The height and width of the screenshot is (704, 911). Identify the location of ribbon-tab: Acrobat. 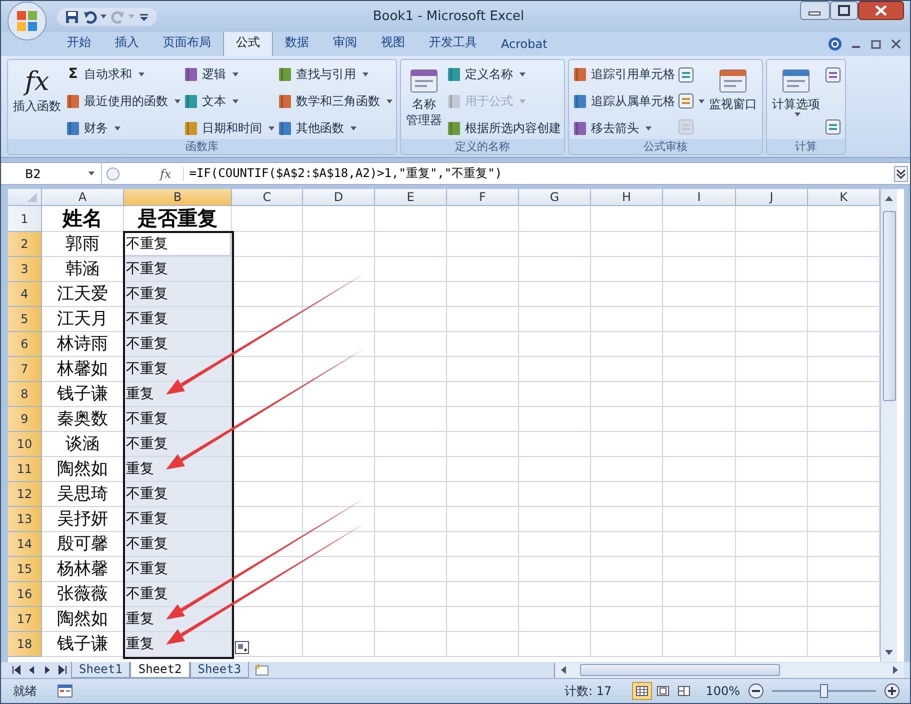
(524, 45).